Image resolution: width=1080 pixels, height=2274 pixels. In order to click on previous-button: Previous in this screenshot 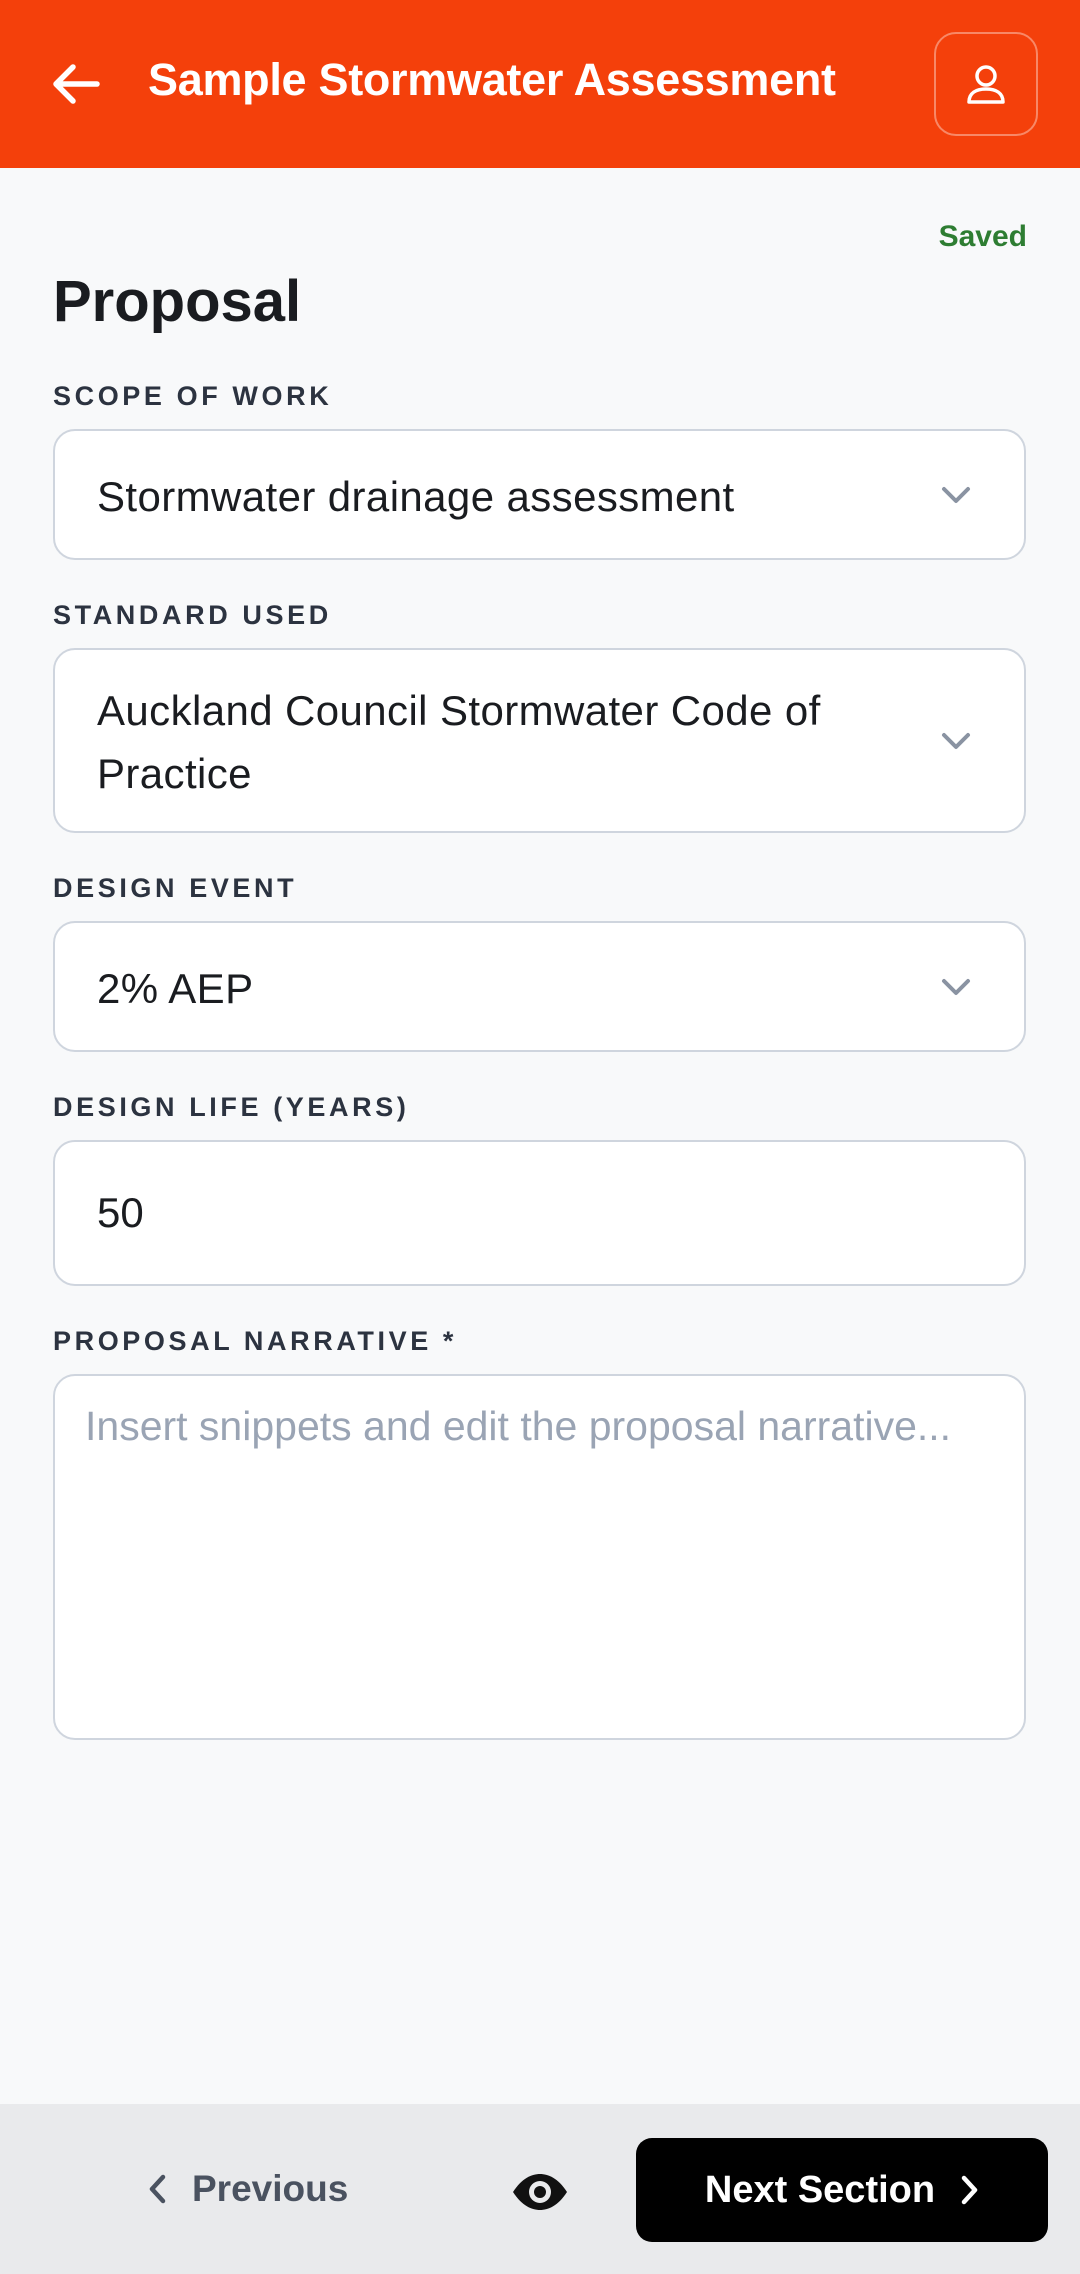, I will do `click(248, 2189)`.